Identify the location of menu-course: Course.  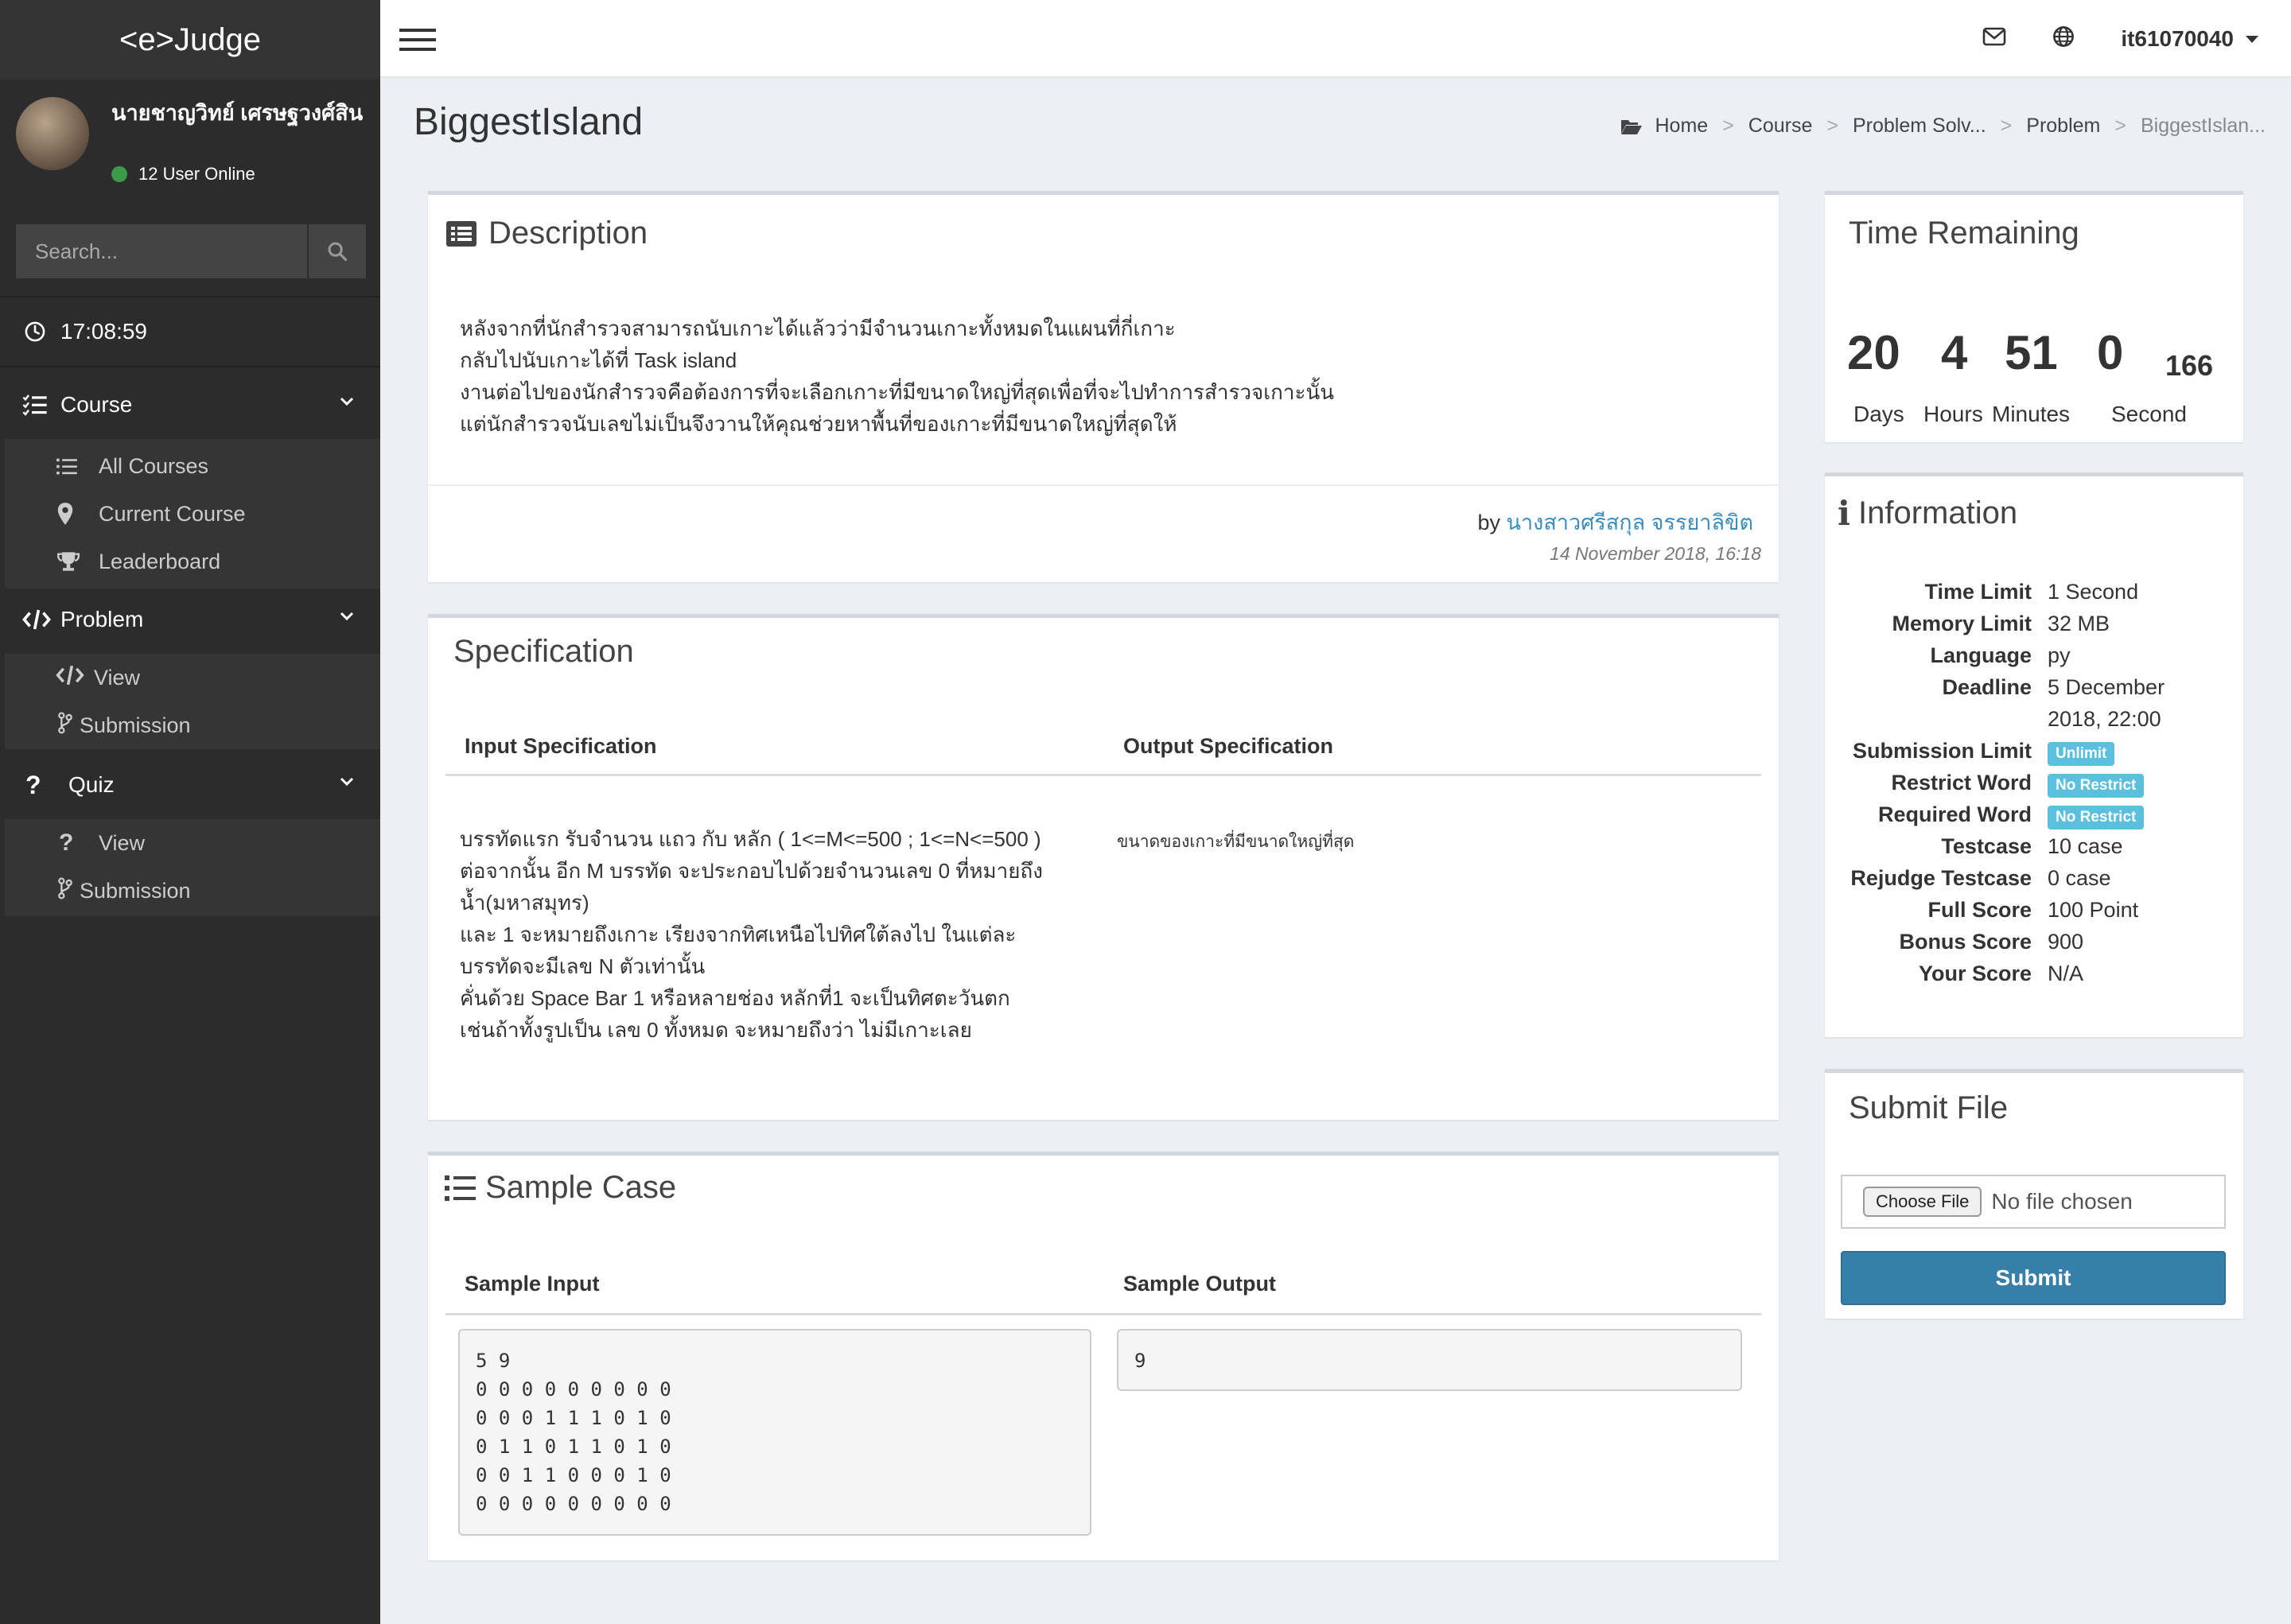
(190, 405).